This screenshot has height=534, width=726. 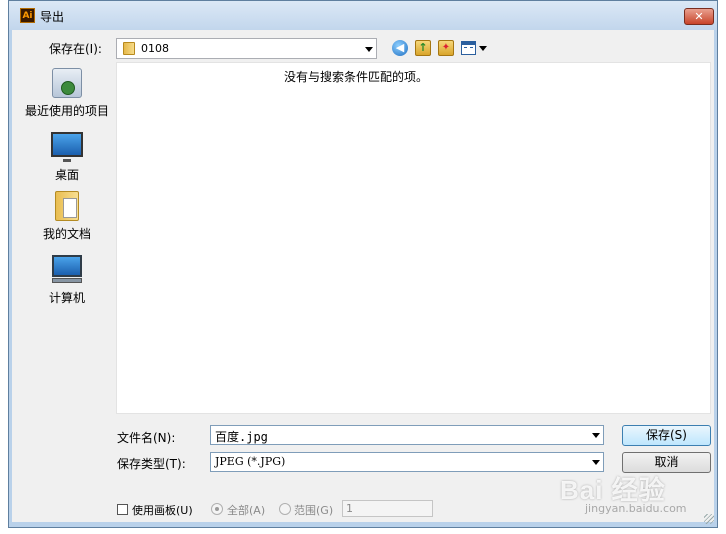 I want to click on save-button: 保存(S), so click(x=666, y=435).